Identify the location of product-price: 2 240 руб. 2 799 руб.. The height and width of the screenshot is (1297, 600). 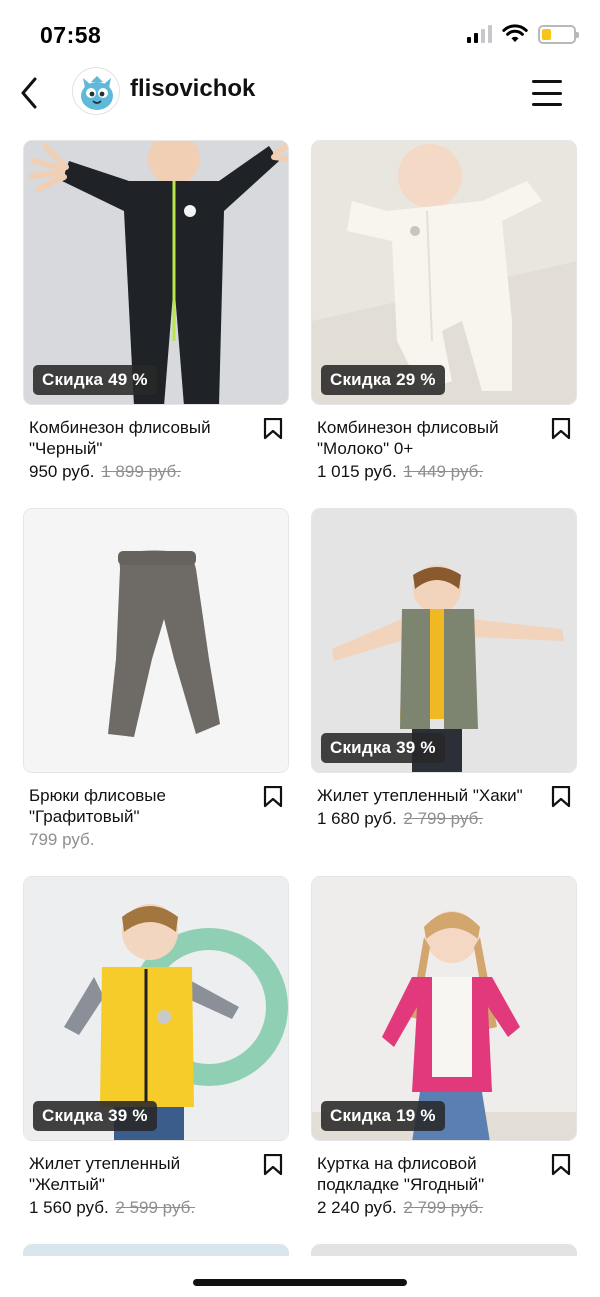
(447, 1208).